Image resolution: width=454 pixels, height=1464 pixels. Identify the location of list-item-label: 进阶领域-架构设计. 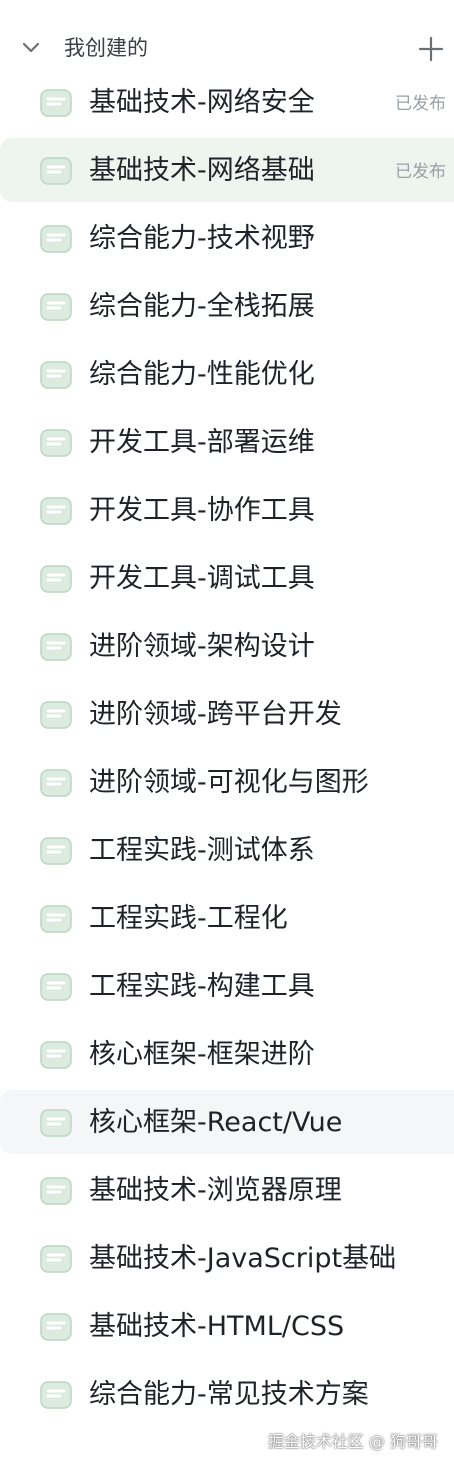
(202, 646).